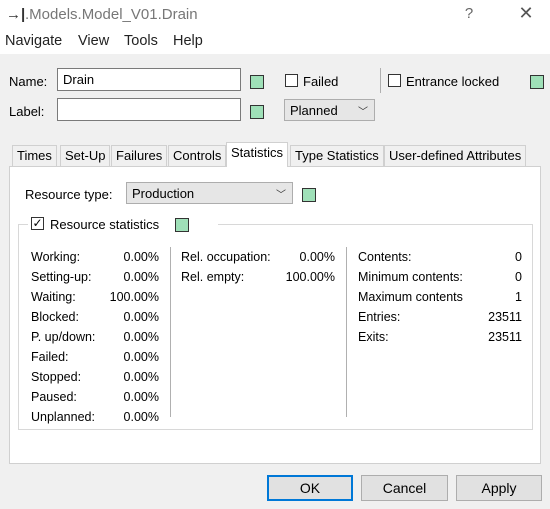  I want to click on tab-setup: Set-Up, so click(85, 155).